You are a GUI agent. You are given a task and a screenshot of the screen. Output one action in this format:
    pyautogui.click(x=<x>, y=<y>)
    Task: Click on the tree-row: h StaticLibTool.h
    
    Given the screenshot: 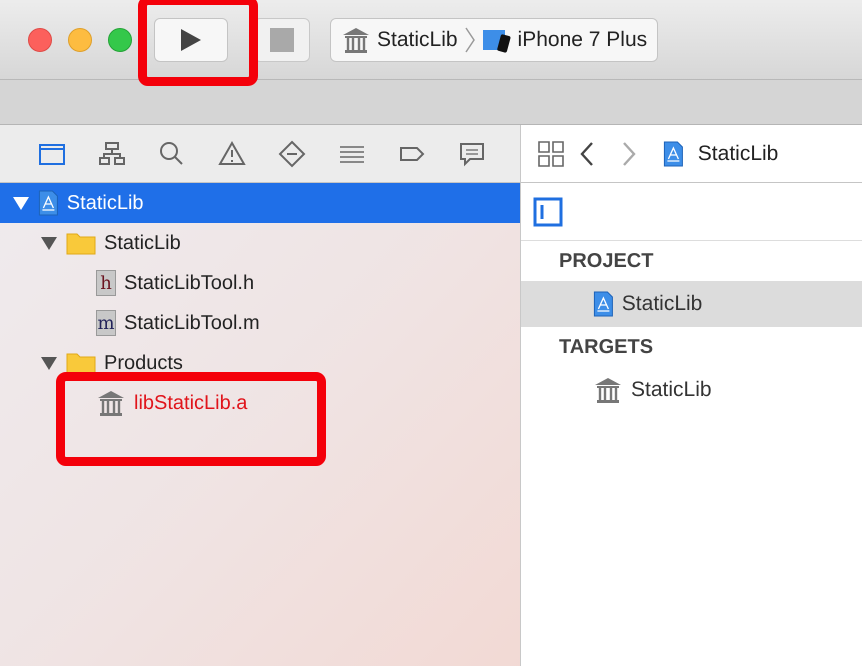 What is the action you would take?
    pyautogui.click(x=260, y=283)
    